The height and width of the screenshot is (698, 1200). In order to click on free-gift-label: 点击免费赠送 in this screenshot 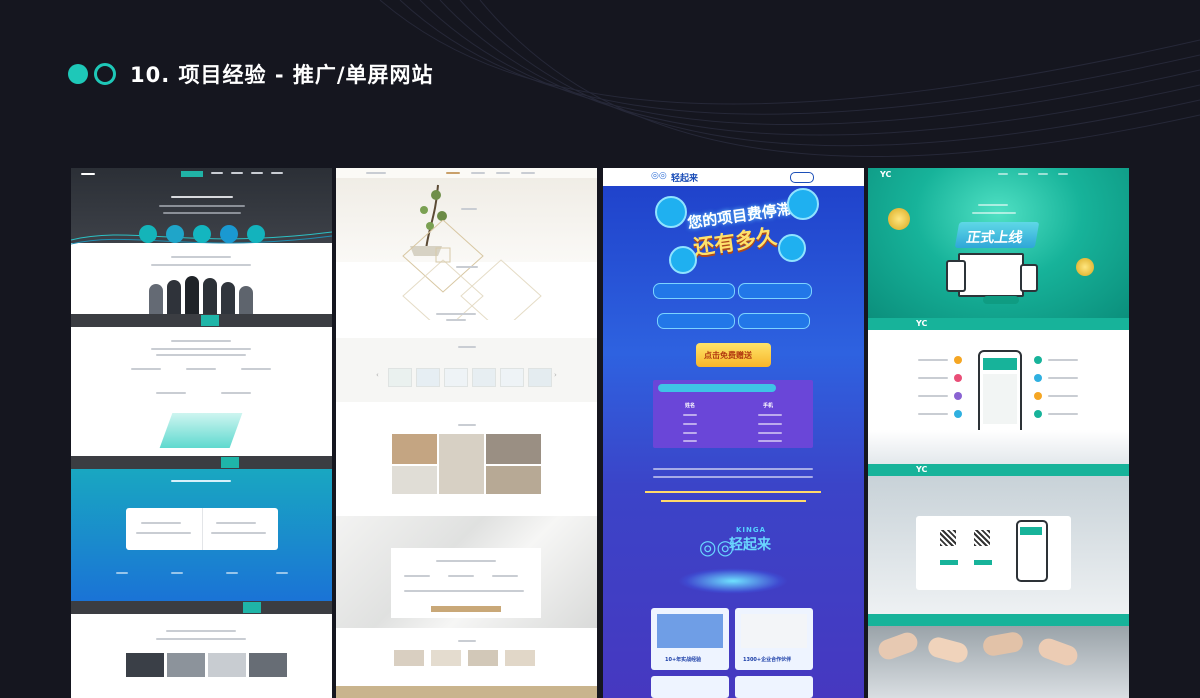, I will do `click(728, 355)`.